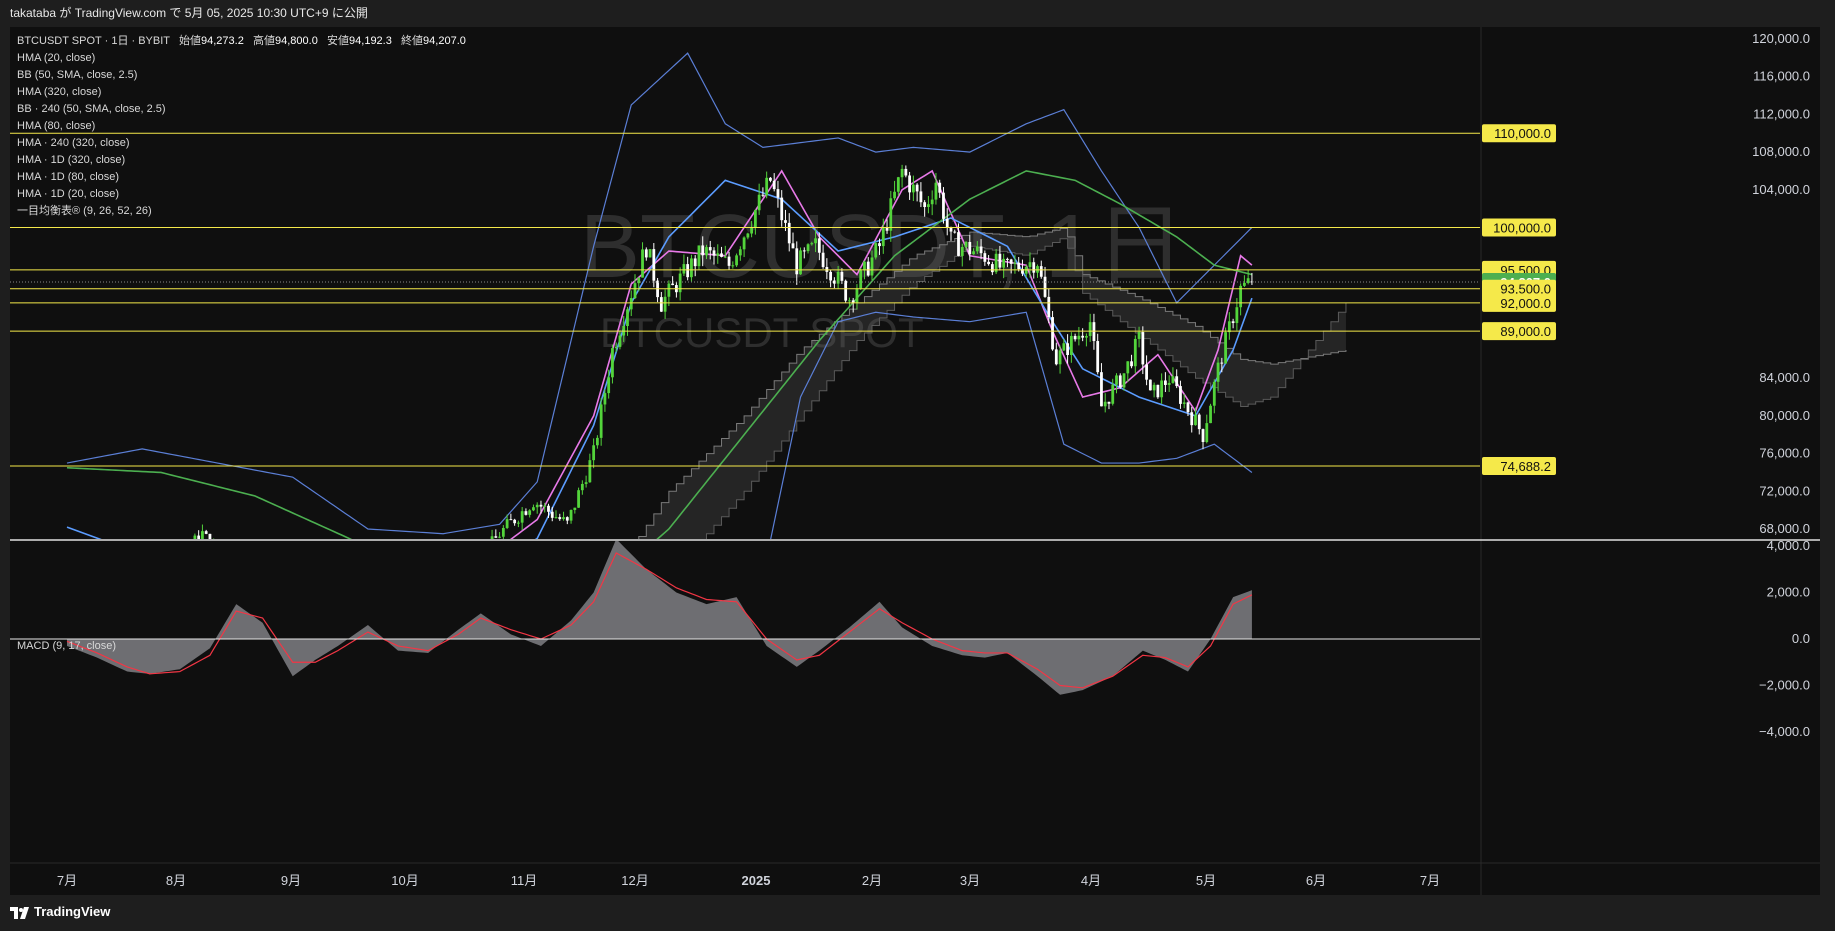  I want to click on level-label-7: 74,688.2, so click(1525, 466).